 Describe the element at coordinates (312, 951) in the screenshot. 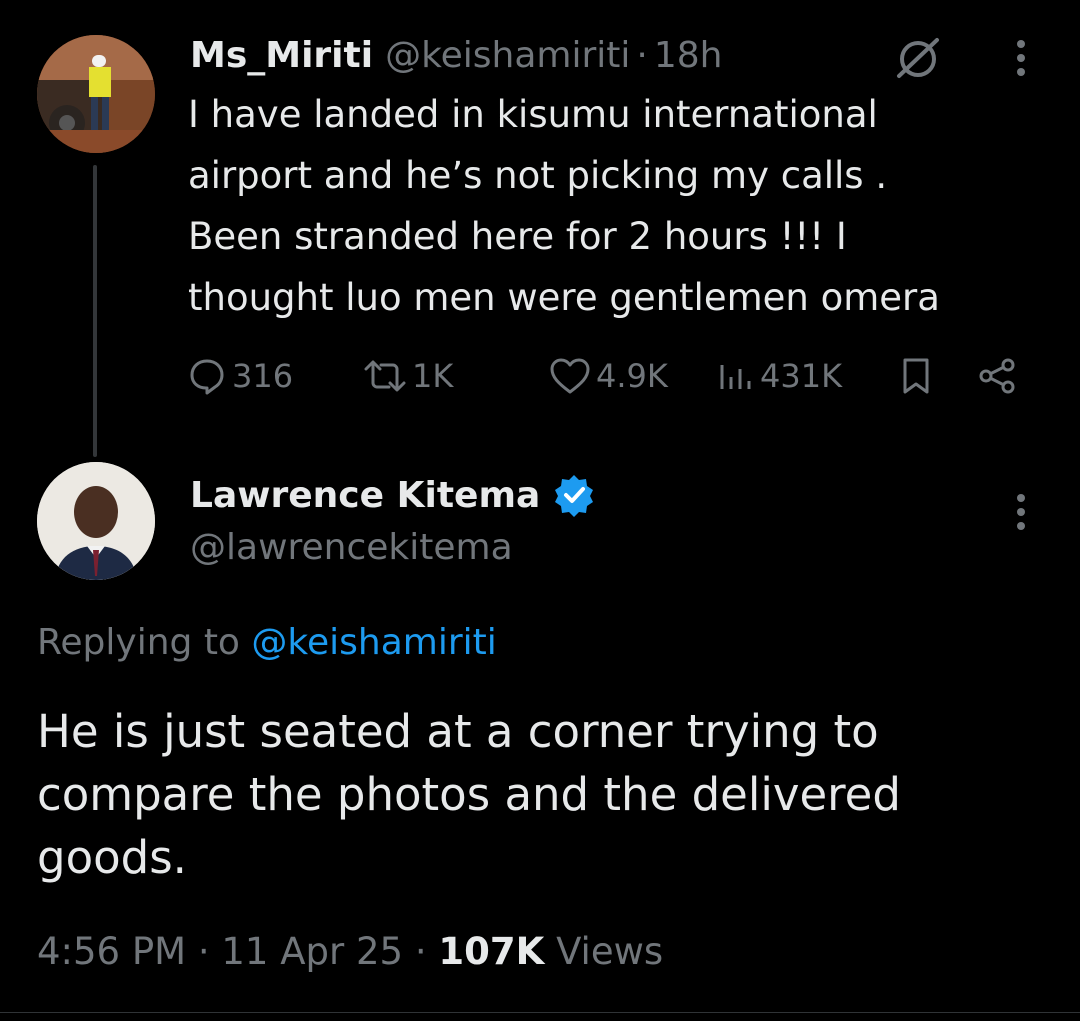

I see `date: 11 Apr 25` at that location.